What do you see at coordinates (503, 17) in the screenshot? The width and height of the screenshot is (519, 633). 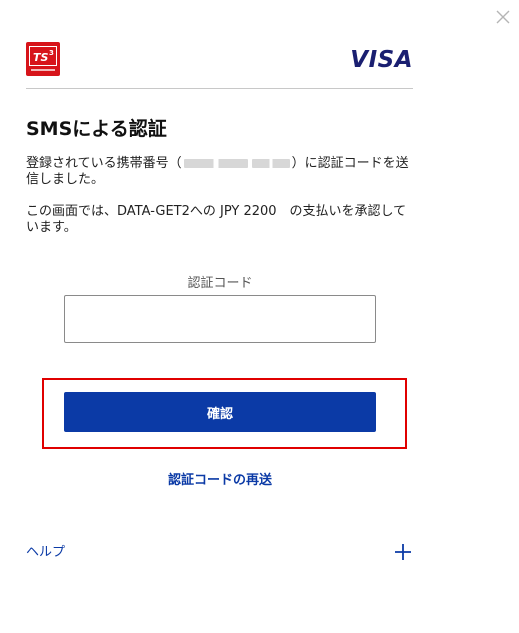 I see `close-icon` at bounding box center [503, 17].